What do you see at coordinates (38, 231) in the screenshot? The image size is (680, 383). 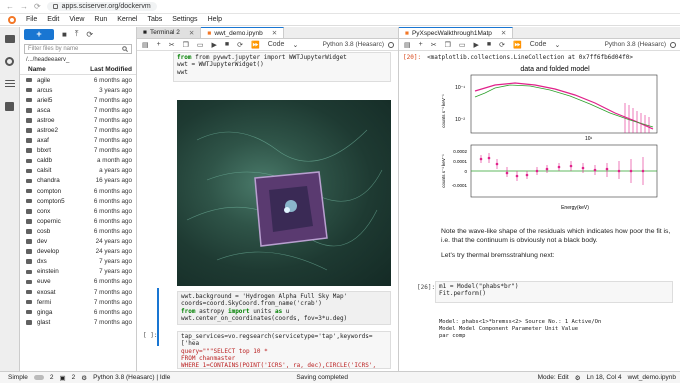 I see `file-name-cell: cosb` at bounding box center [38, 231].